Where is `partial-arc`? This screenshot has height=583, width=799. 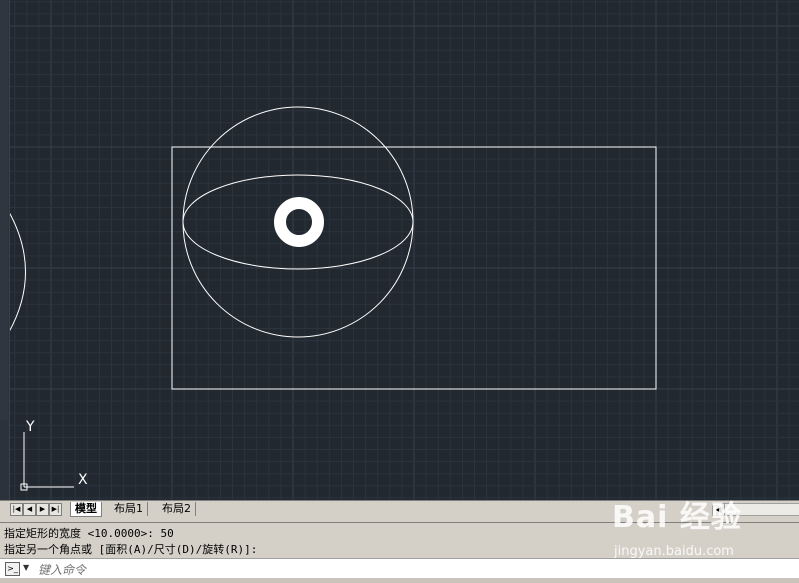 partial-arc is located at coordinates (17, 272).